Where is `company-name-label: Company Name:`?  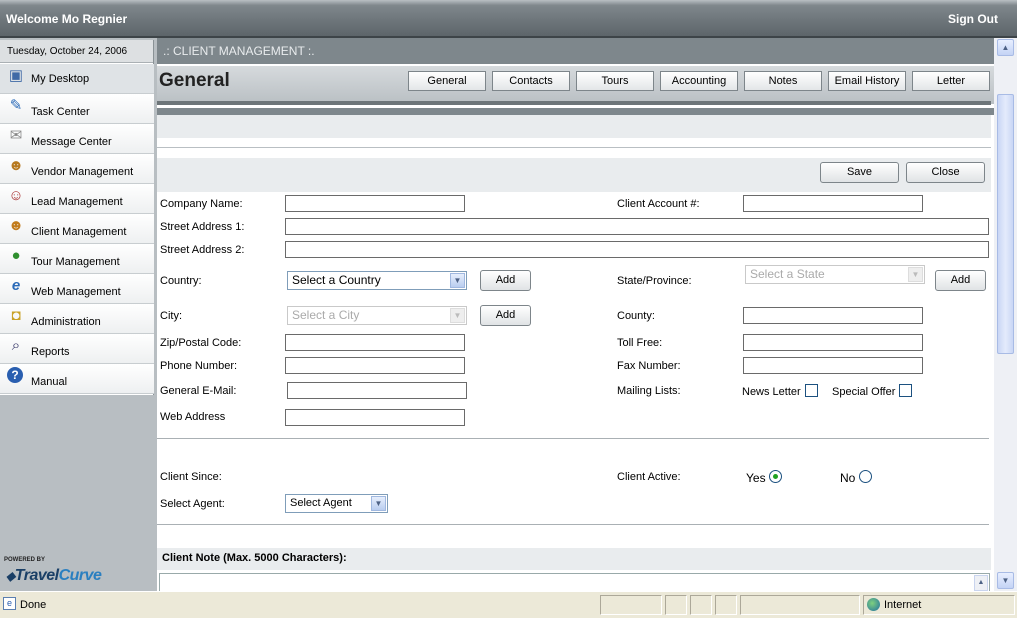 company-name-label: Company Name: is located at coordinates (201, 204).